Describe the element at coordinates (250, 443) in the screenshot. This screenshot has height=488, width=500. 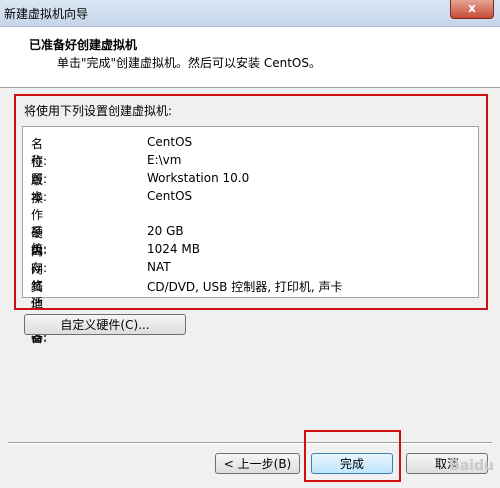
I see `footer-divider` at that location.